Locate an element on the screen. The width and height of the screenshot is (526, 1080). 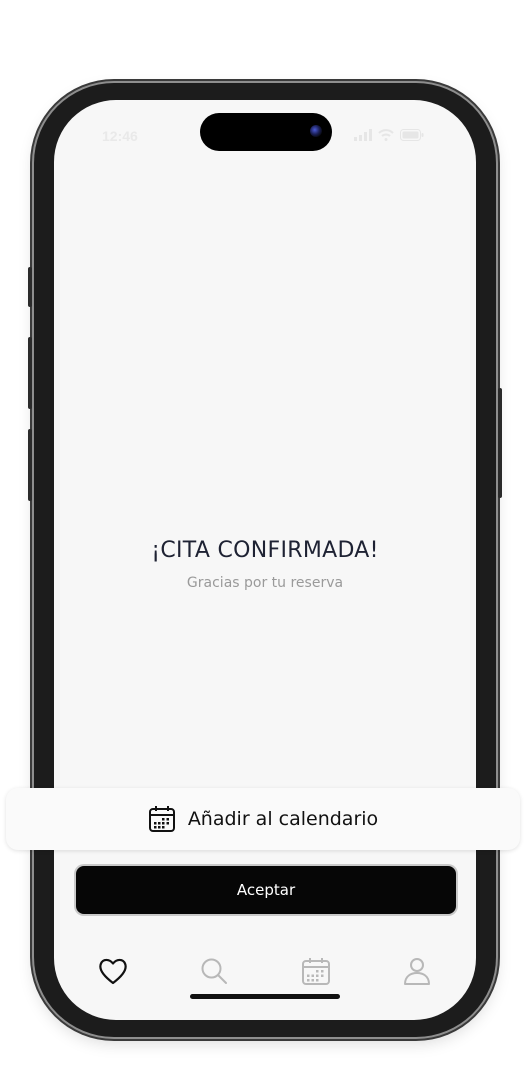
signal-icon is located at coordinates (363, 135).